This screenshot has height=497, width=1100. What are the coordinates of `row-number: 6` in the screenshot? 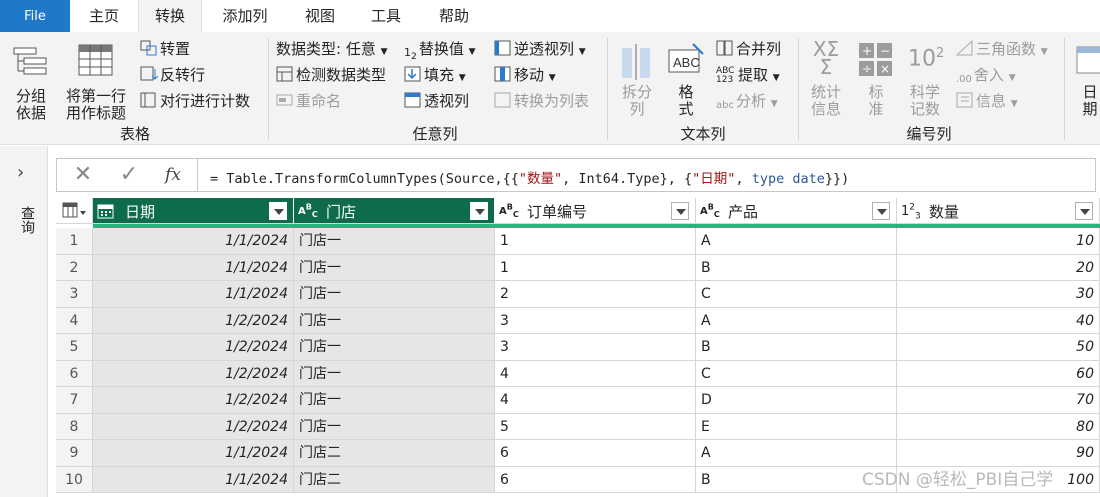 It's located at (74, 373).